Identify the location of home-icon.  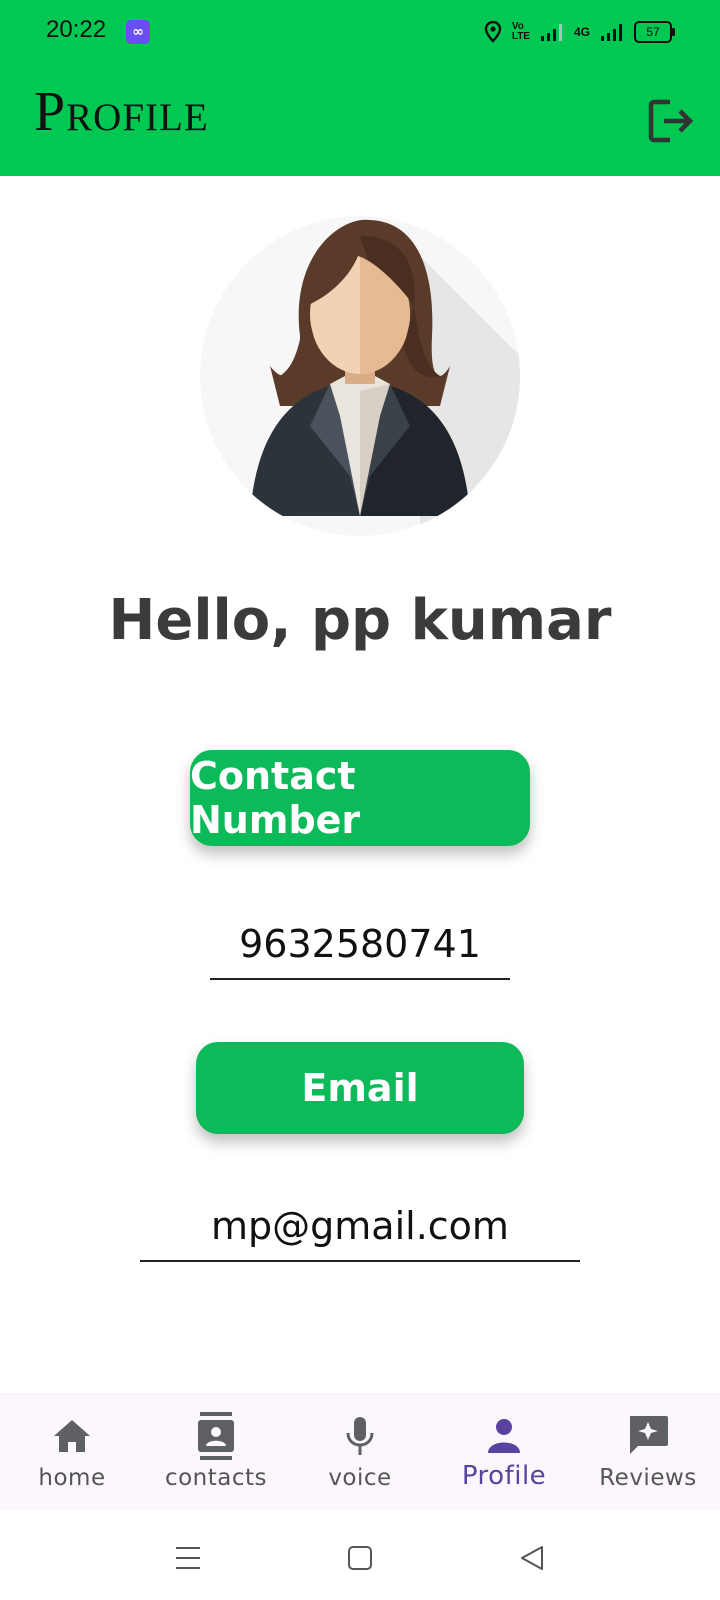
(72, 1436).